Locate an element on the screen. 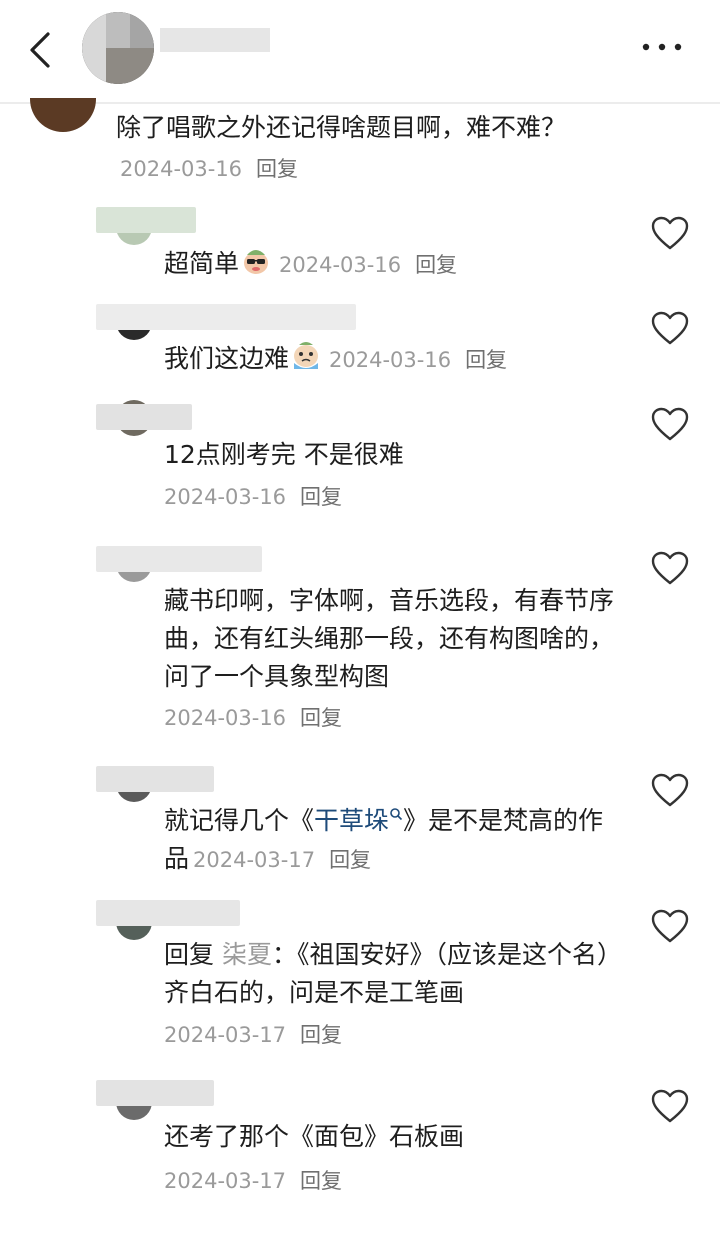  sunglasses-face-emoji is located at coordinates (256, 262).